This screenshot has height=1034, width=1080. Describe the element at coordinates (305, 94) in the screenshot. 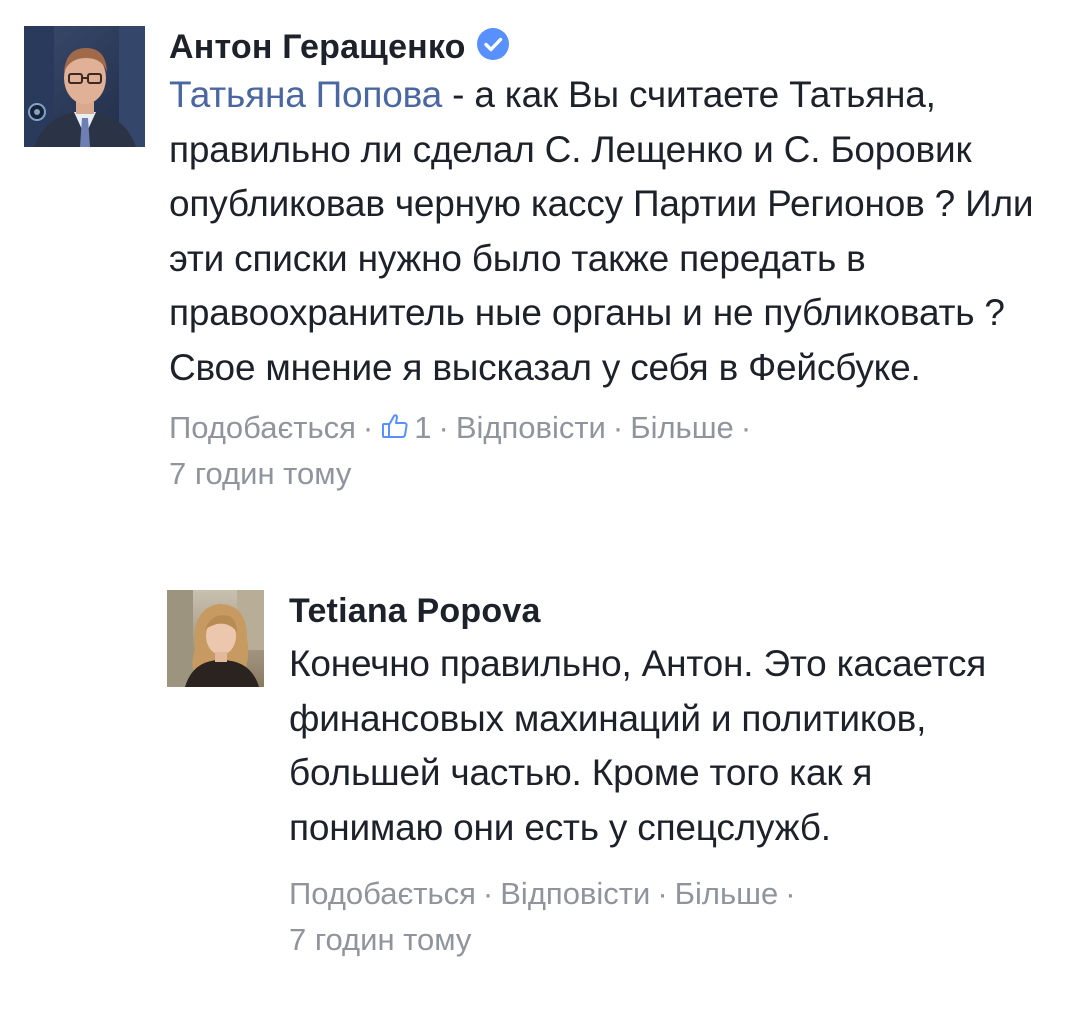

I see `mention-link: Татьяна Попова` at that location.